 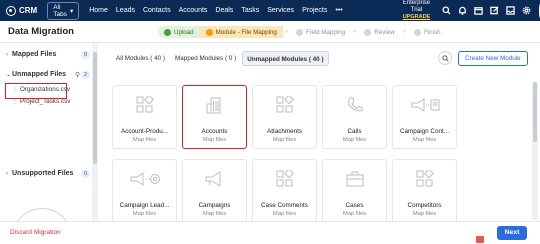 I want to click on tab-mapped-modules: Mapped Modules ( 0 ), so click(x=205, y=58).